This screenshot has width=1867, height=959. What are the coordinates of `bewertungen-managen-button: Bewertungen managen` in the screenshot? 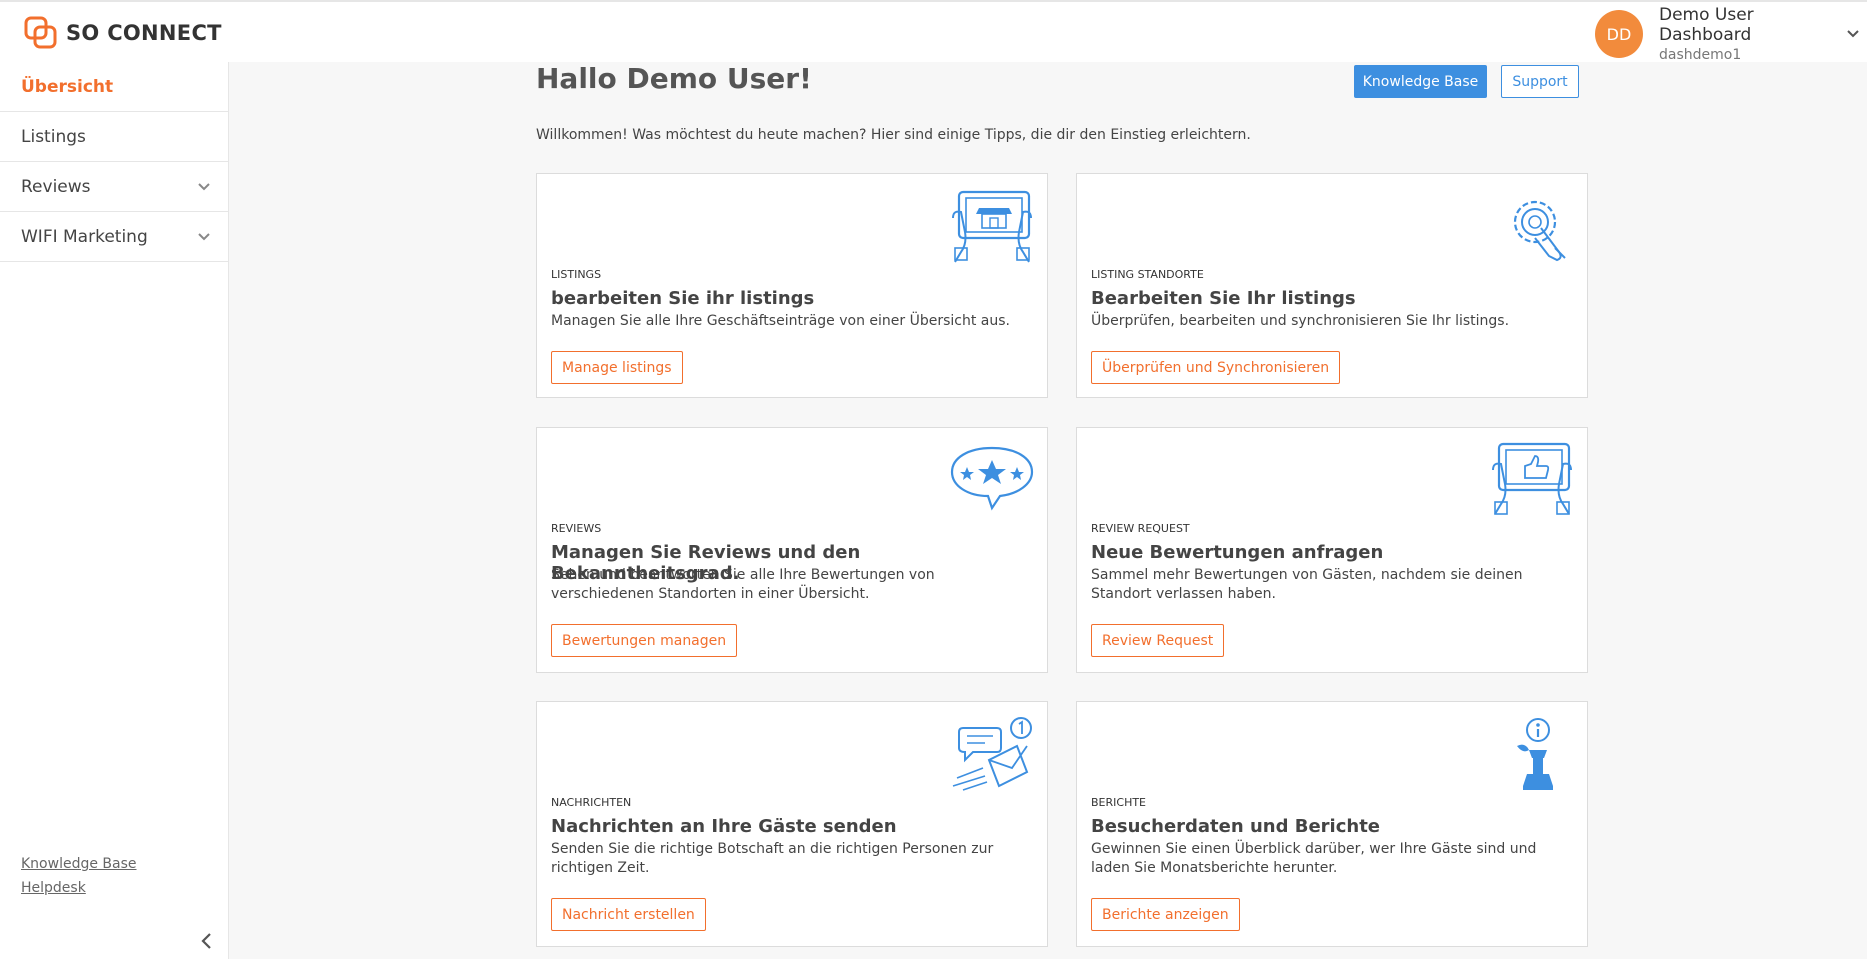 It's located at (644, 640).